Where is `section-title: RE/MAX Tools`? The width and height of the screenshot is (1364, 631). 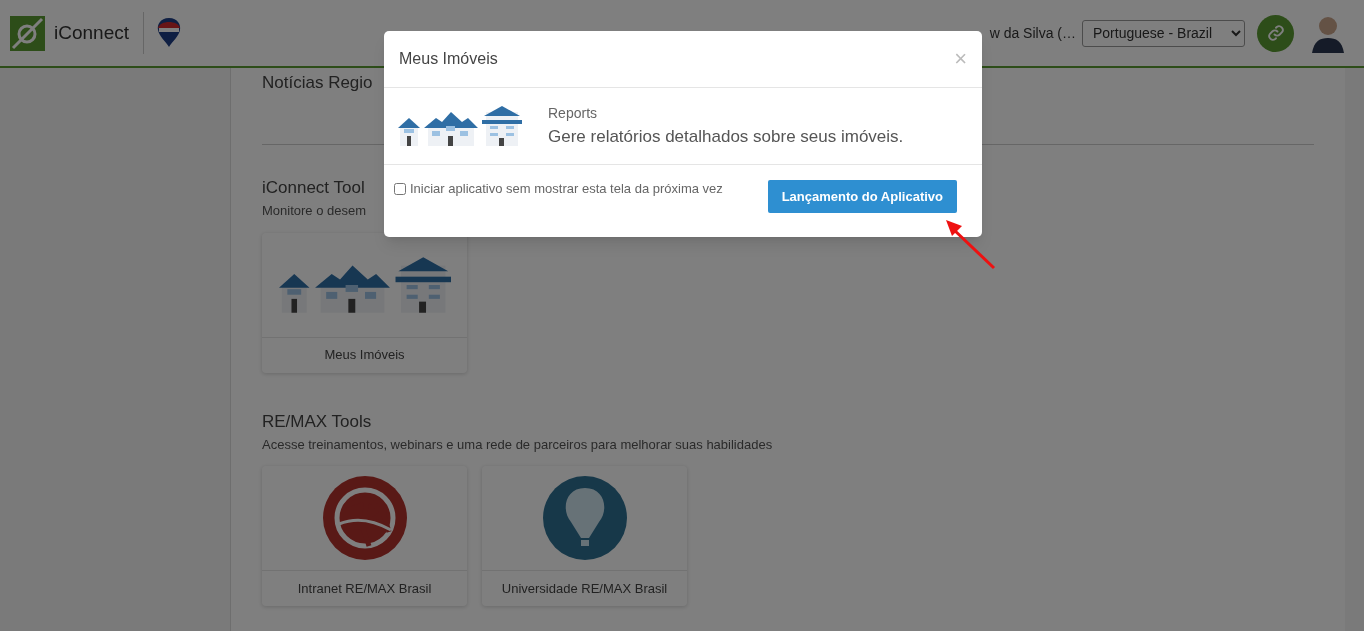 section-title: RE/MAX Tools is located at coordinates (317, 421).